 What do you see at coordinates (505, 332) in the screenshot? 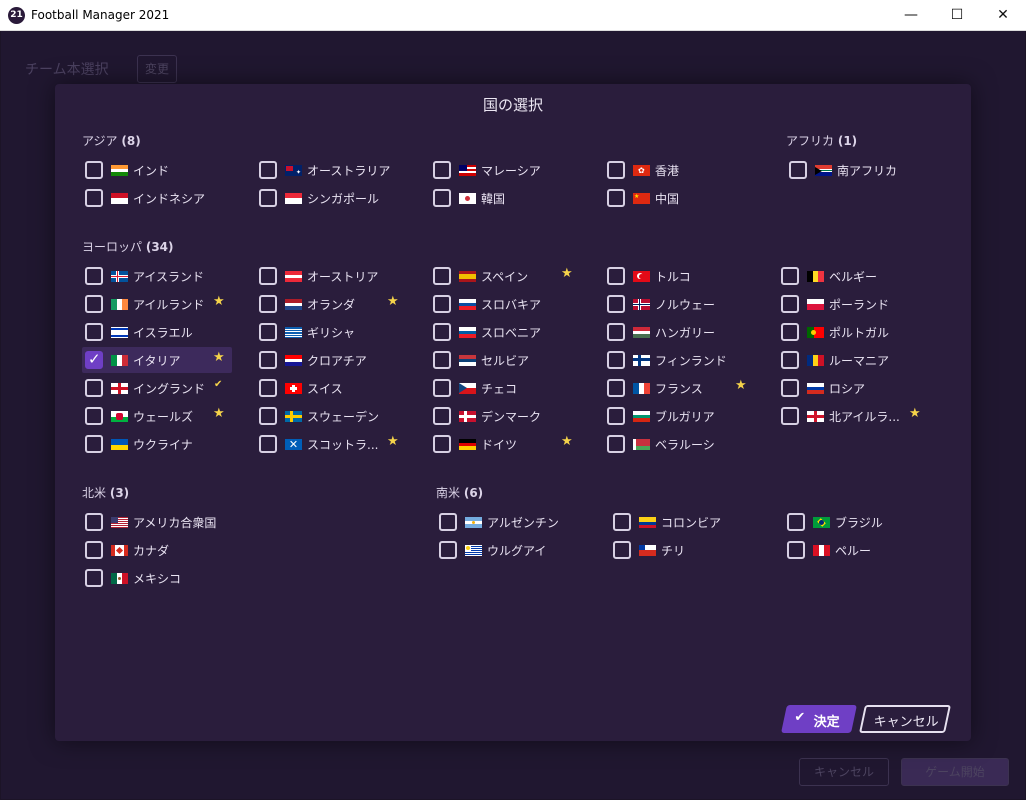
I see `country-item: スロベニア` at bounding box center [505, 332].